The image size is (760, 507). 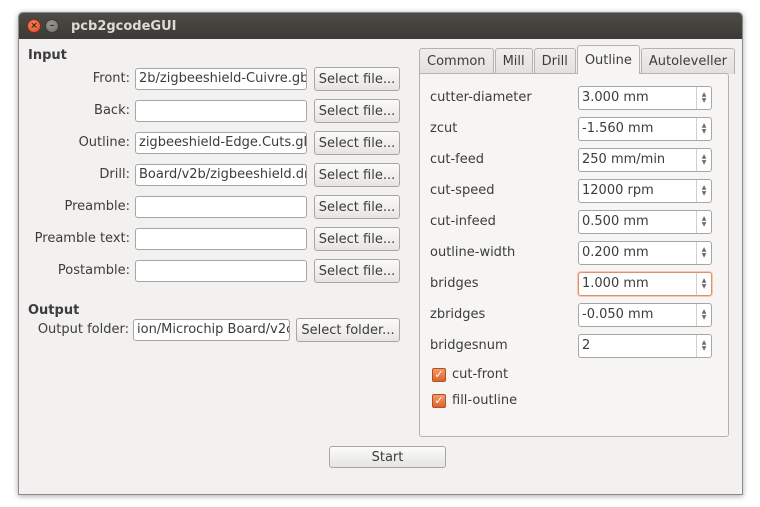 What do you see at coordinates (124, 26) in the screenshot?
I see `window-title: pcb2gcodeGUI` at bounding box center [124, 26].